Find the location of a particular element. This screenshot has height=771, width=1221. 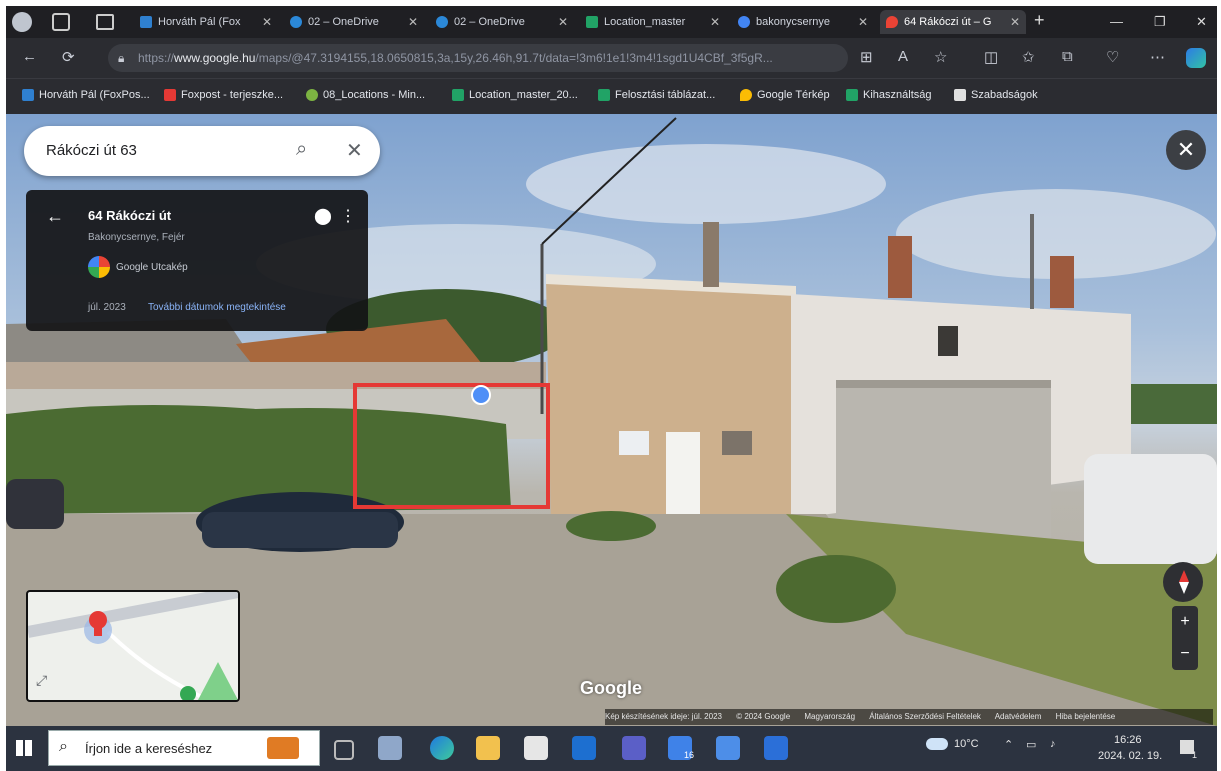

close-streetview-button: ✕ is located at coordinates (1186, 150).